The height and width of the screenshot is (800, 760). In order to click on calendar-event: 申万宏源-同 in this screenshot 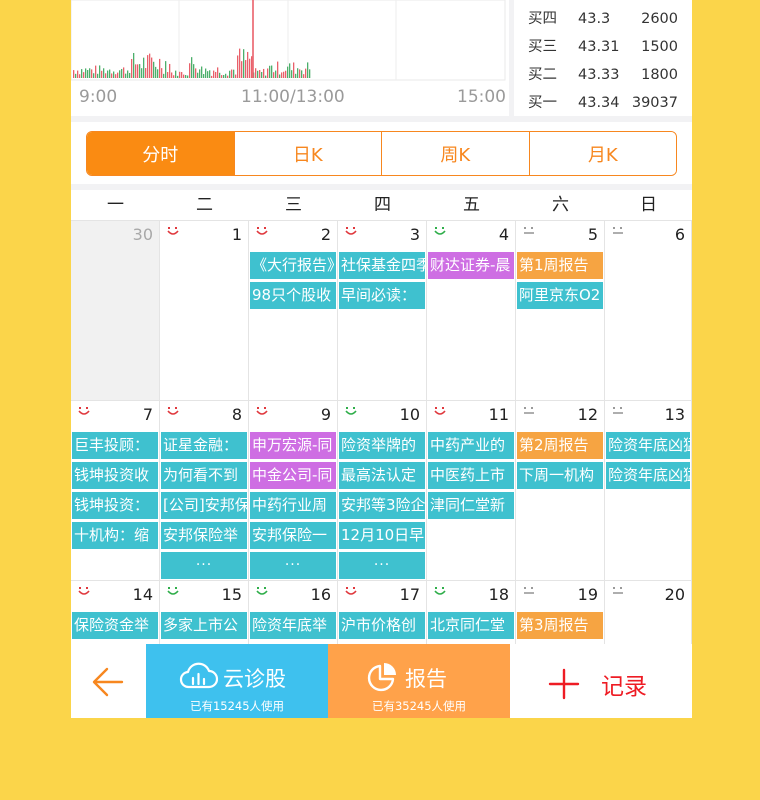, I will do `click(293, 445)`.